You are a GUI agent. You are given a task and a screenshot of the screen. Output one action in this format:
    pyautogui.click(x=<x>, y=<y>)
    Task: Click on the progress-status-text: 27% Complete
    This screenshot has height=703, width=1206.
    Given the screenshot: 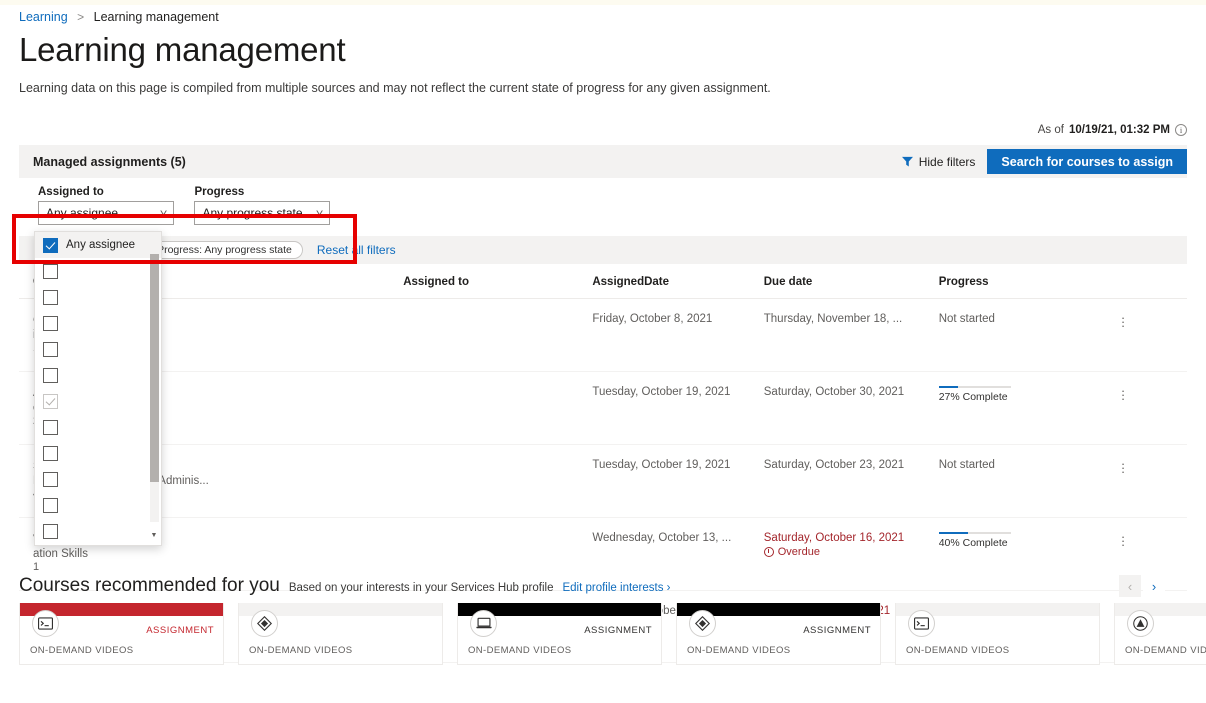 What is the action you would take?
    pyautogui.click(x=973, y=396)
    